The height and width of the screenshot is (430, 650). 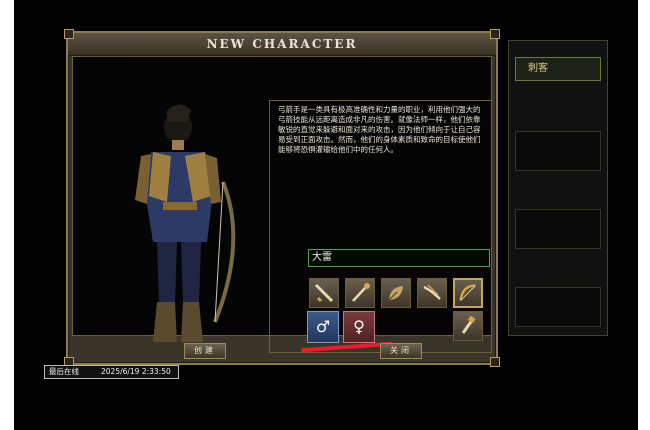 What do you see at coordinates (185, 223) in the screenshot?
I see `character-portrait` at bounding box center [185, 223].